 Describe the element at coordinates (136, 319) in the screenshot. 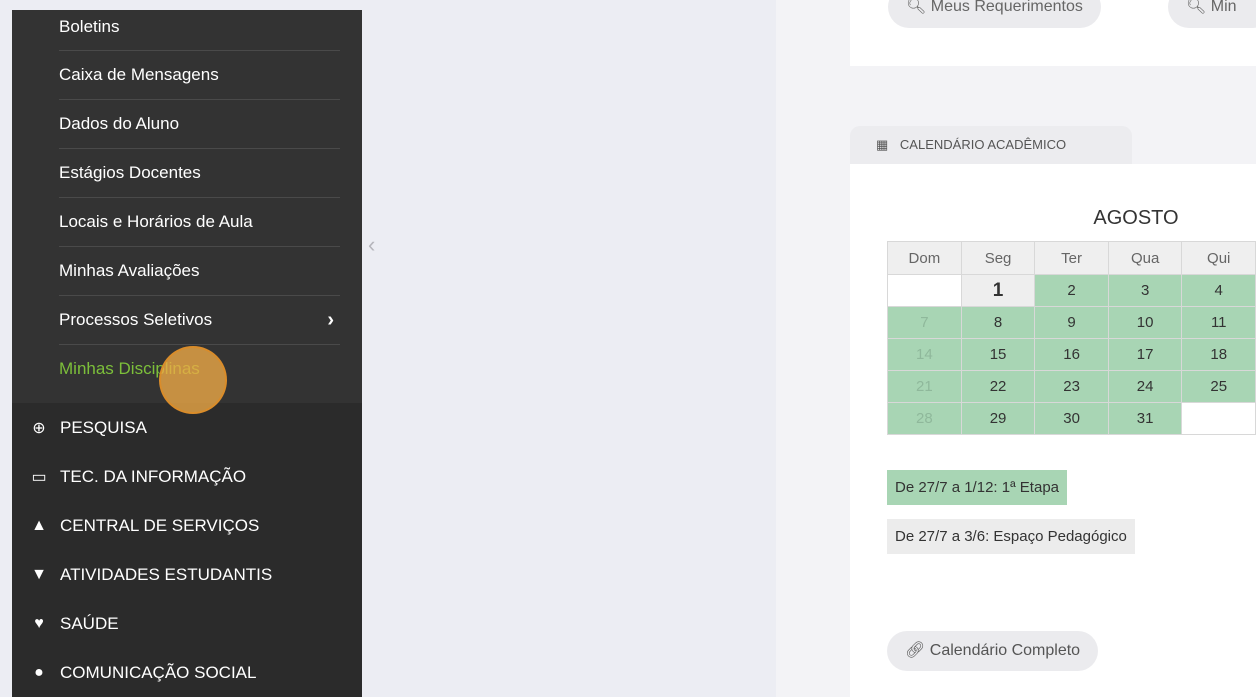

I see `submenu-item-label: Processos Seletivos` at that location.